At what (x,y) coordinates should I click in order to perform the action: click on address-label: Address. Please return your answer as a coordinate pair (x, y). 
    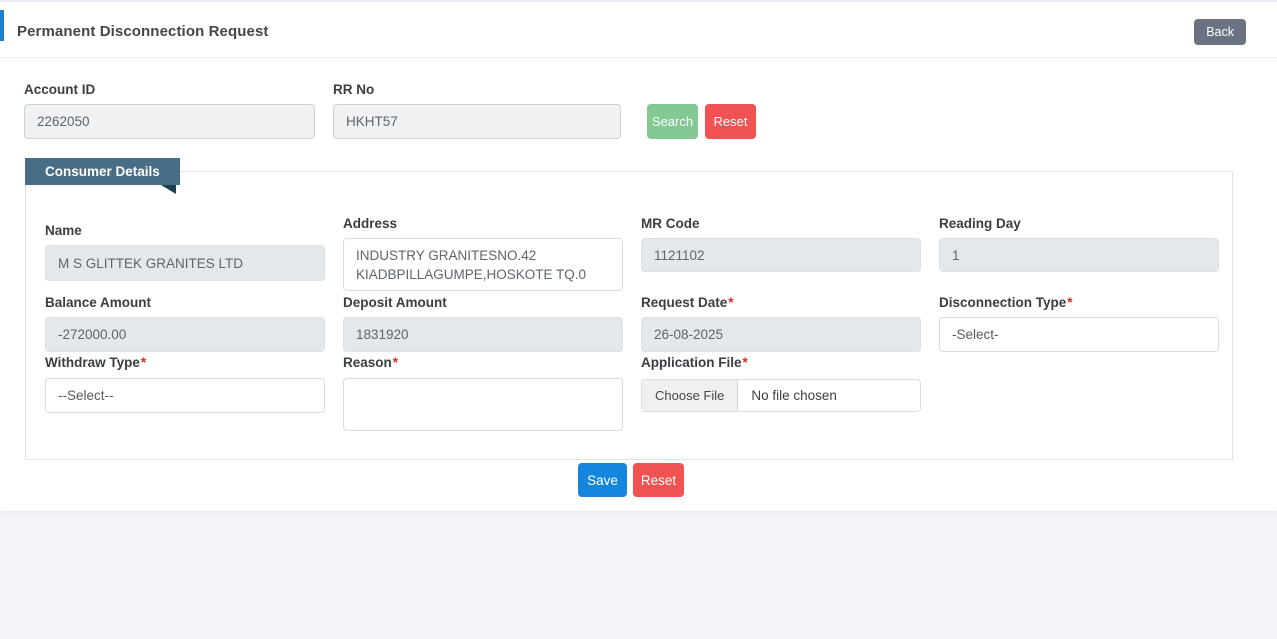
    Looking at the image, I should click on (370, 223).